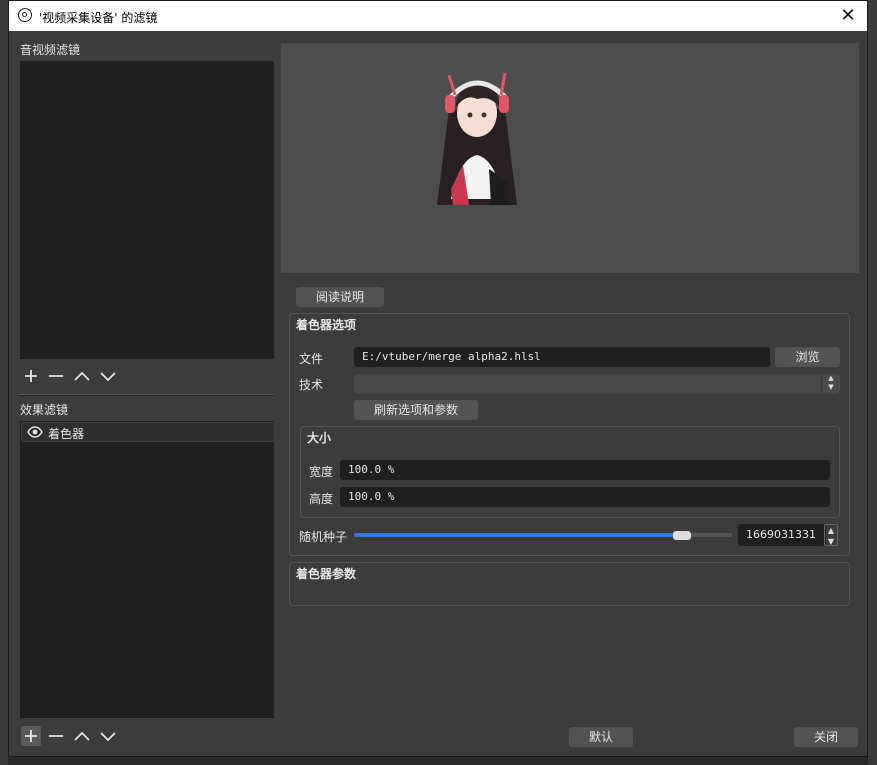 The image size is (877, 765). Describe the element at coordinates (585, 470) in the screenshot. I see `width-input: 100.0 %` at that location.